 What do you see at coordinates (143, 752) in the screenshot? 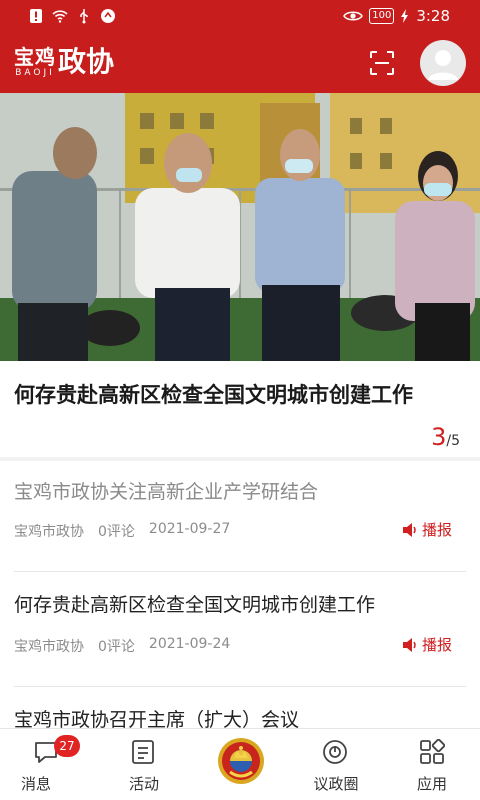
I see `activity-icon` at bounding box center [143, 752].